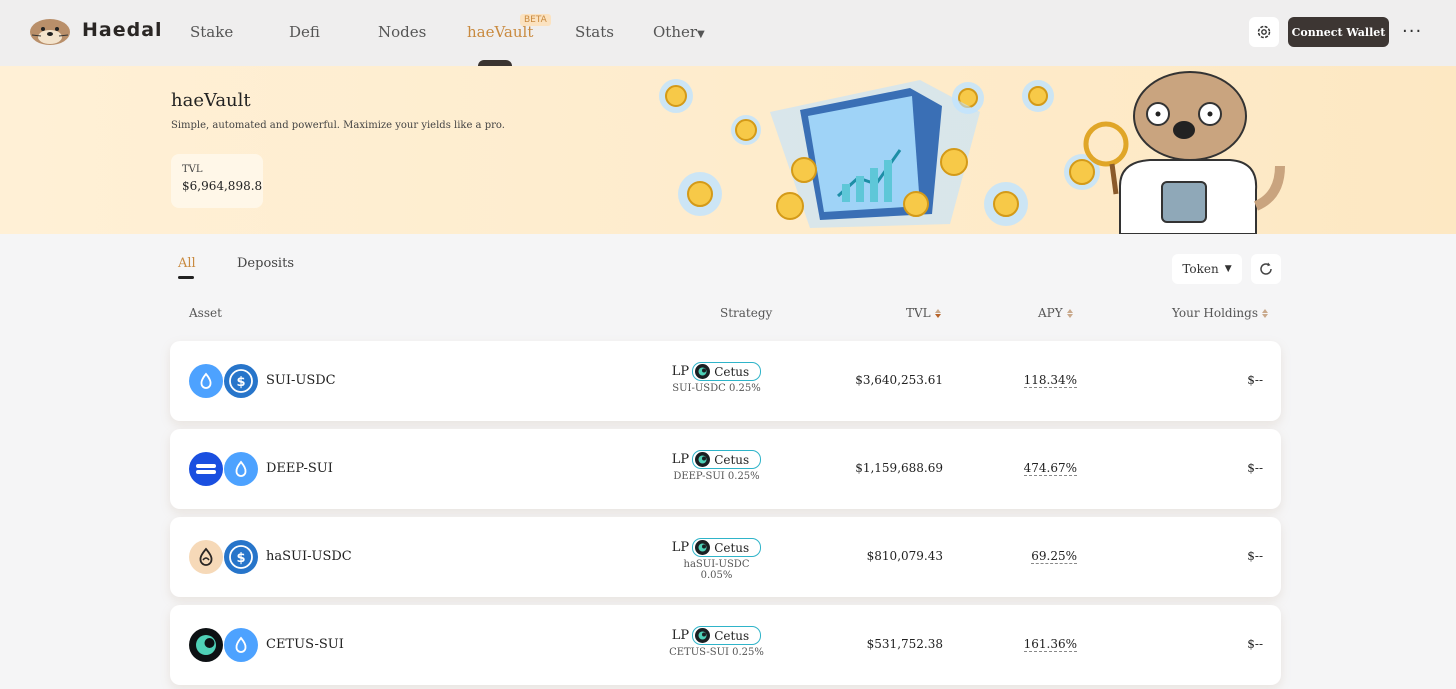 The image size is (1456, 689). I want to click on header-tvl-sort: TVL, so click(923, 313).